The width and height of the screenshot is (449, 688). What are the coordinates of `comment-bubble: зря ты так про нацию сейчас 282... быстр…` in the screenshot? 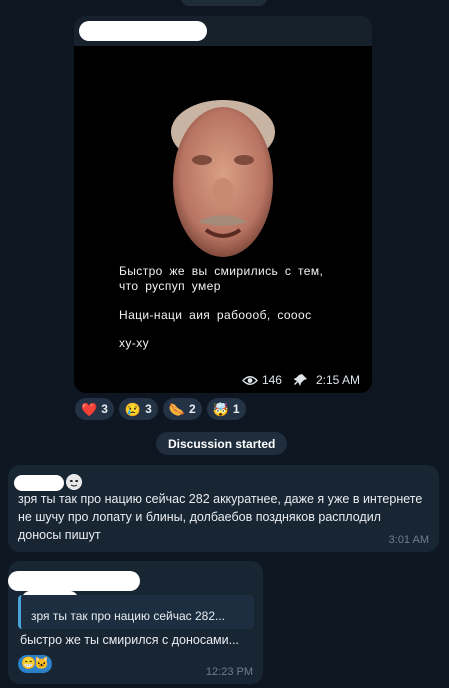 It's located at (135, 622).